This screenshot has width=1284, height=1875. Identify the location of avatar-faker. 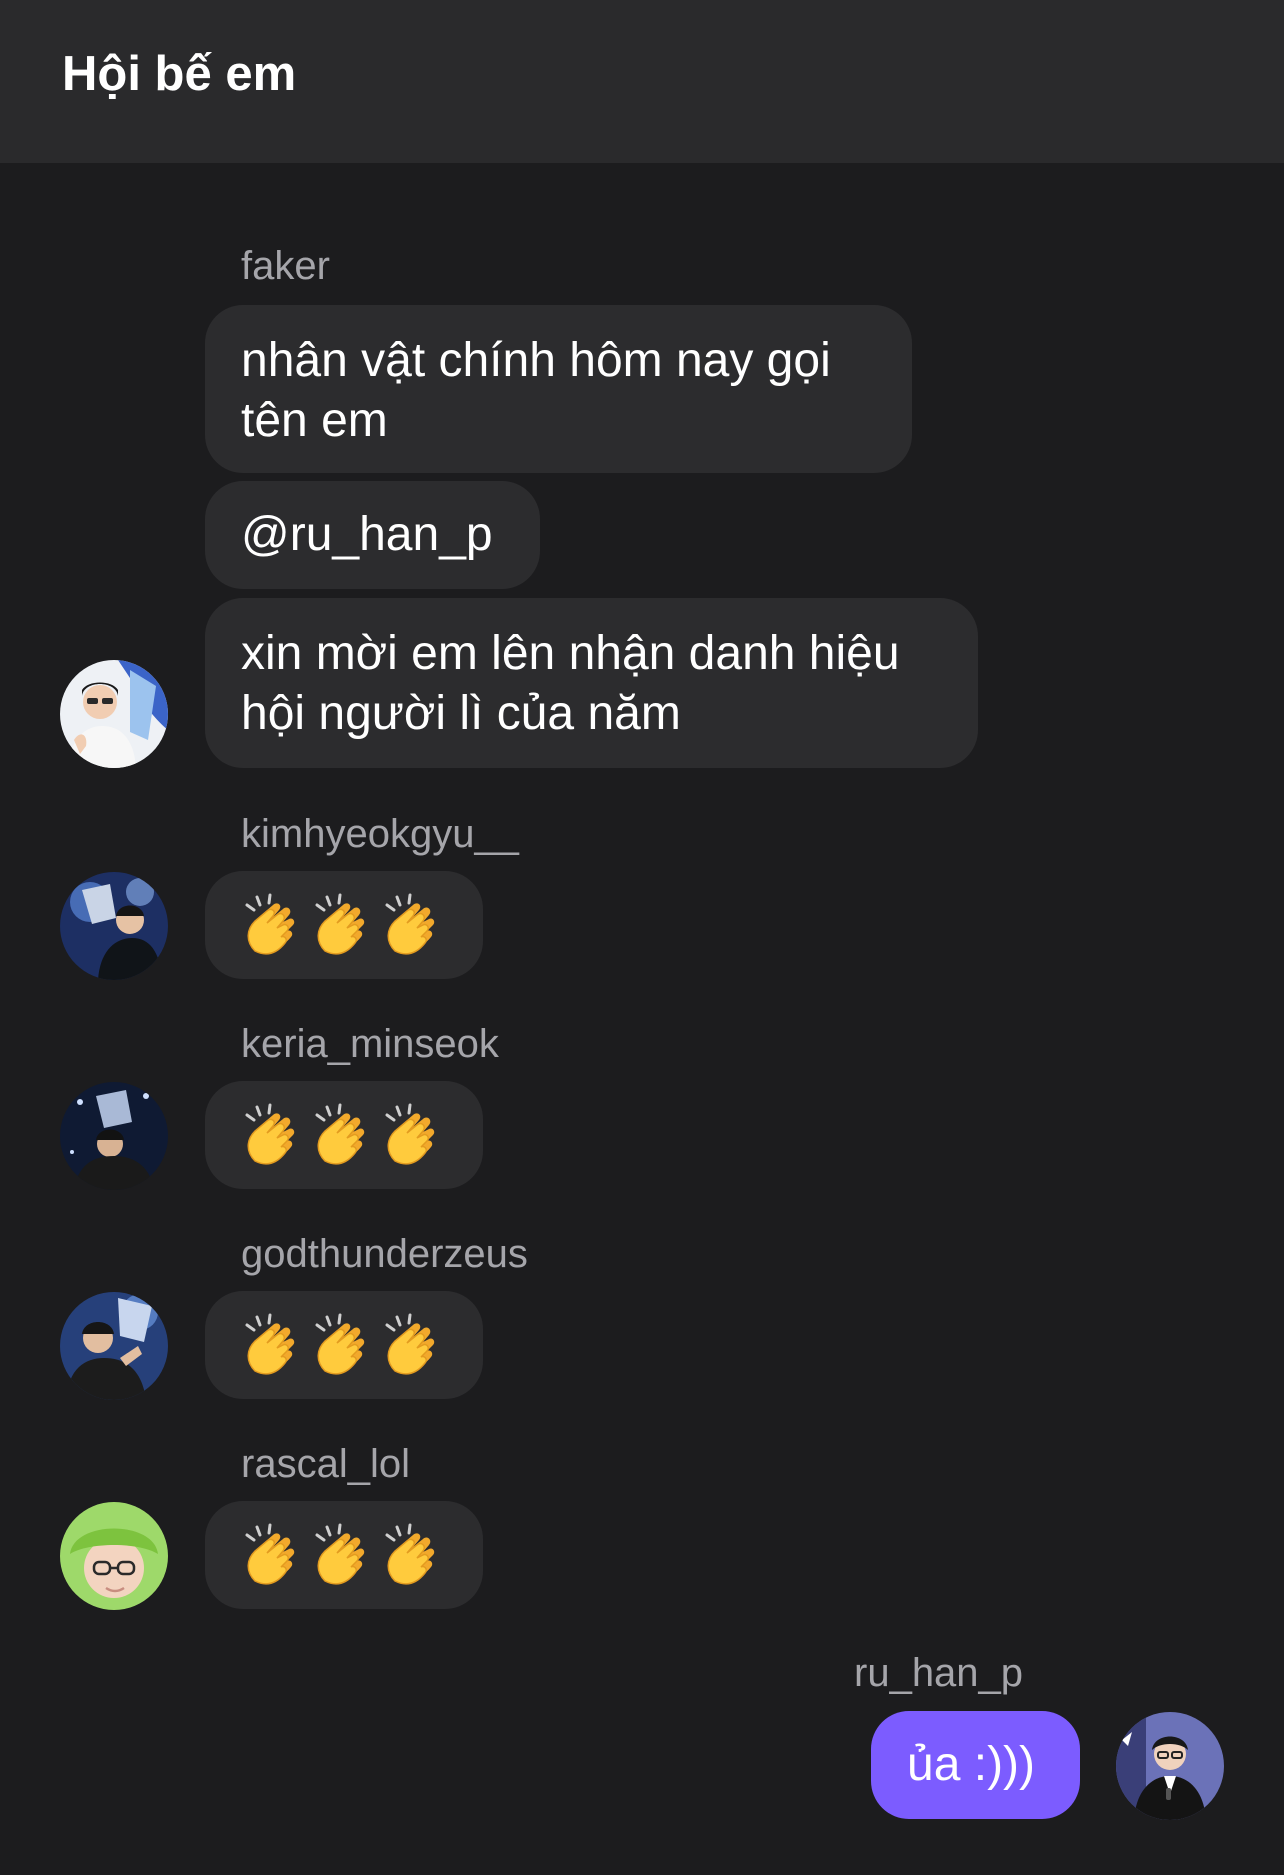
(114, 714).